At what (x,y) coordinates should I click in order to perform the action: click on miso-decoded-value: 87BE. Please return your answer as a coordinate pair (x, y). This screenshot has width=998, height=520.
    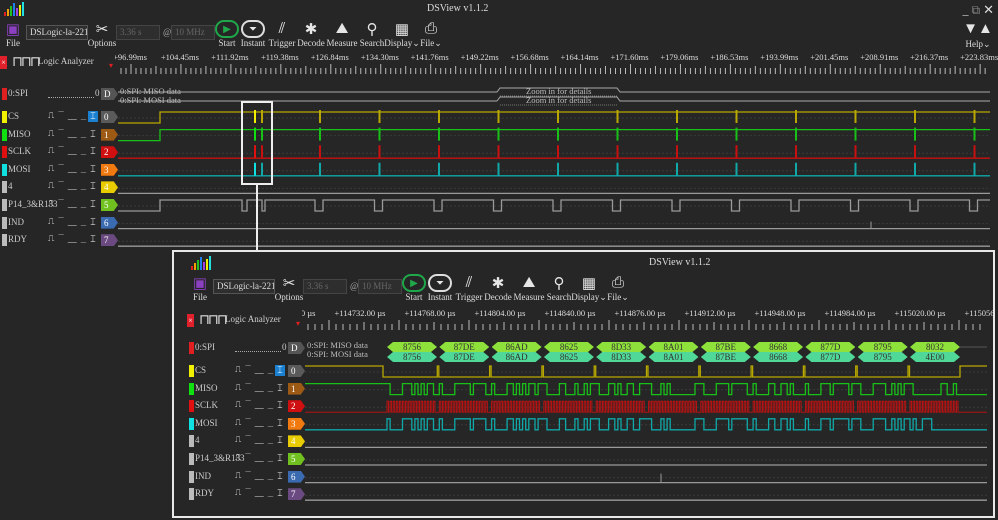
    Looking at the image, I should click on (726, 347).